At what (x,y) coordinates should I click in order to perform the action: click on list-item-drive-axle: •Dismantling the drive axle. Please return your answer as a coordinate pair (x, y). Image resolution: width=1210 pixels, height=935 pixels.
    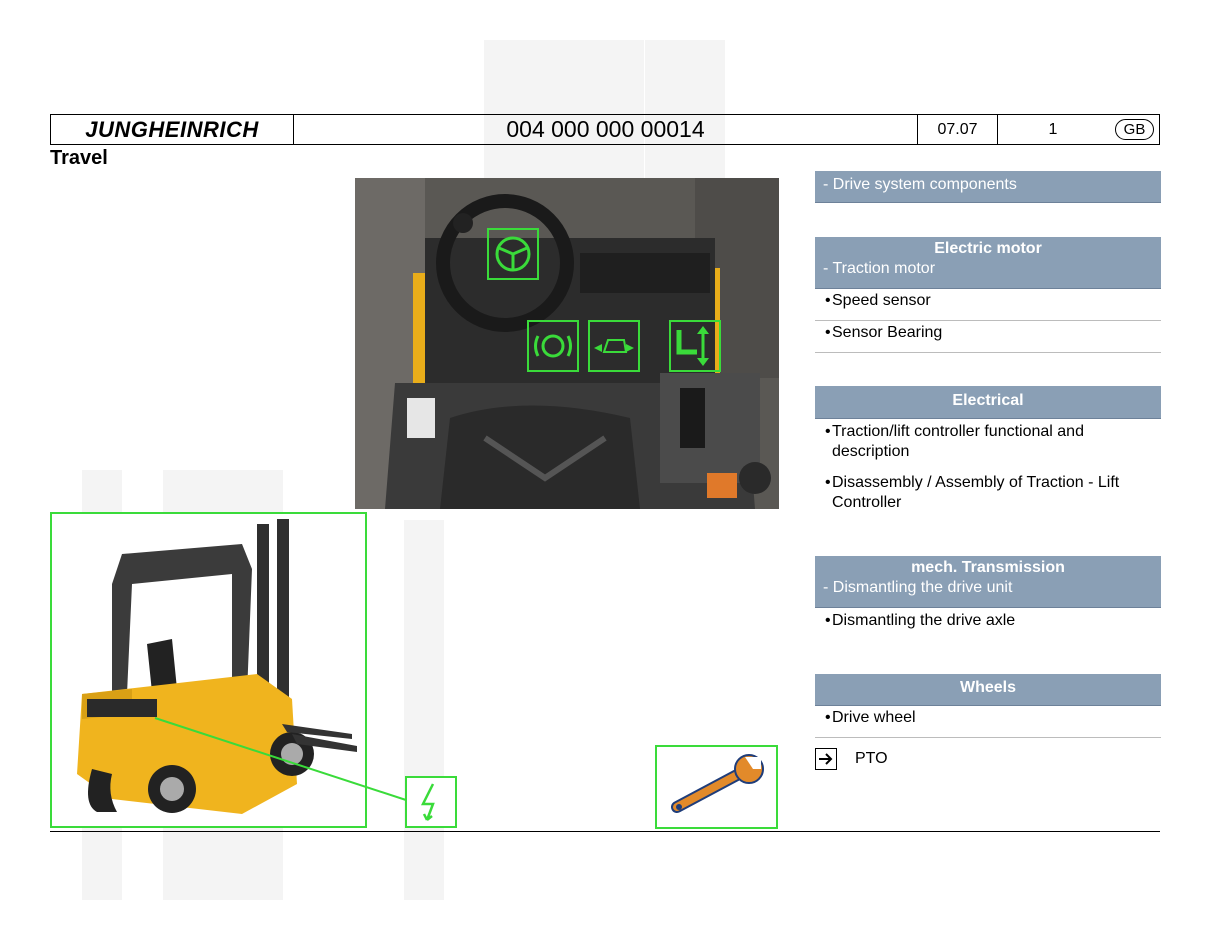
    Looking at the image, I should click on (988, 625).